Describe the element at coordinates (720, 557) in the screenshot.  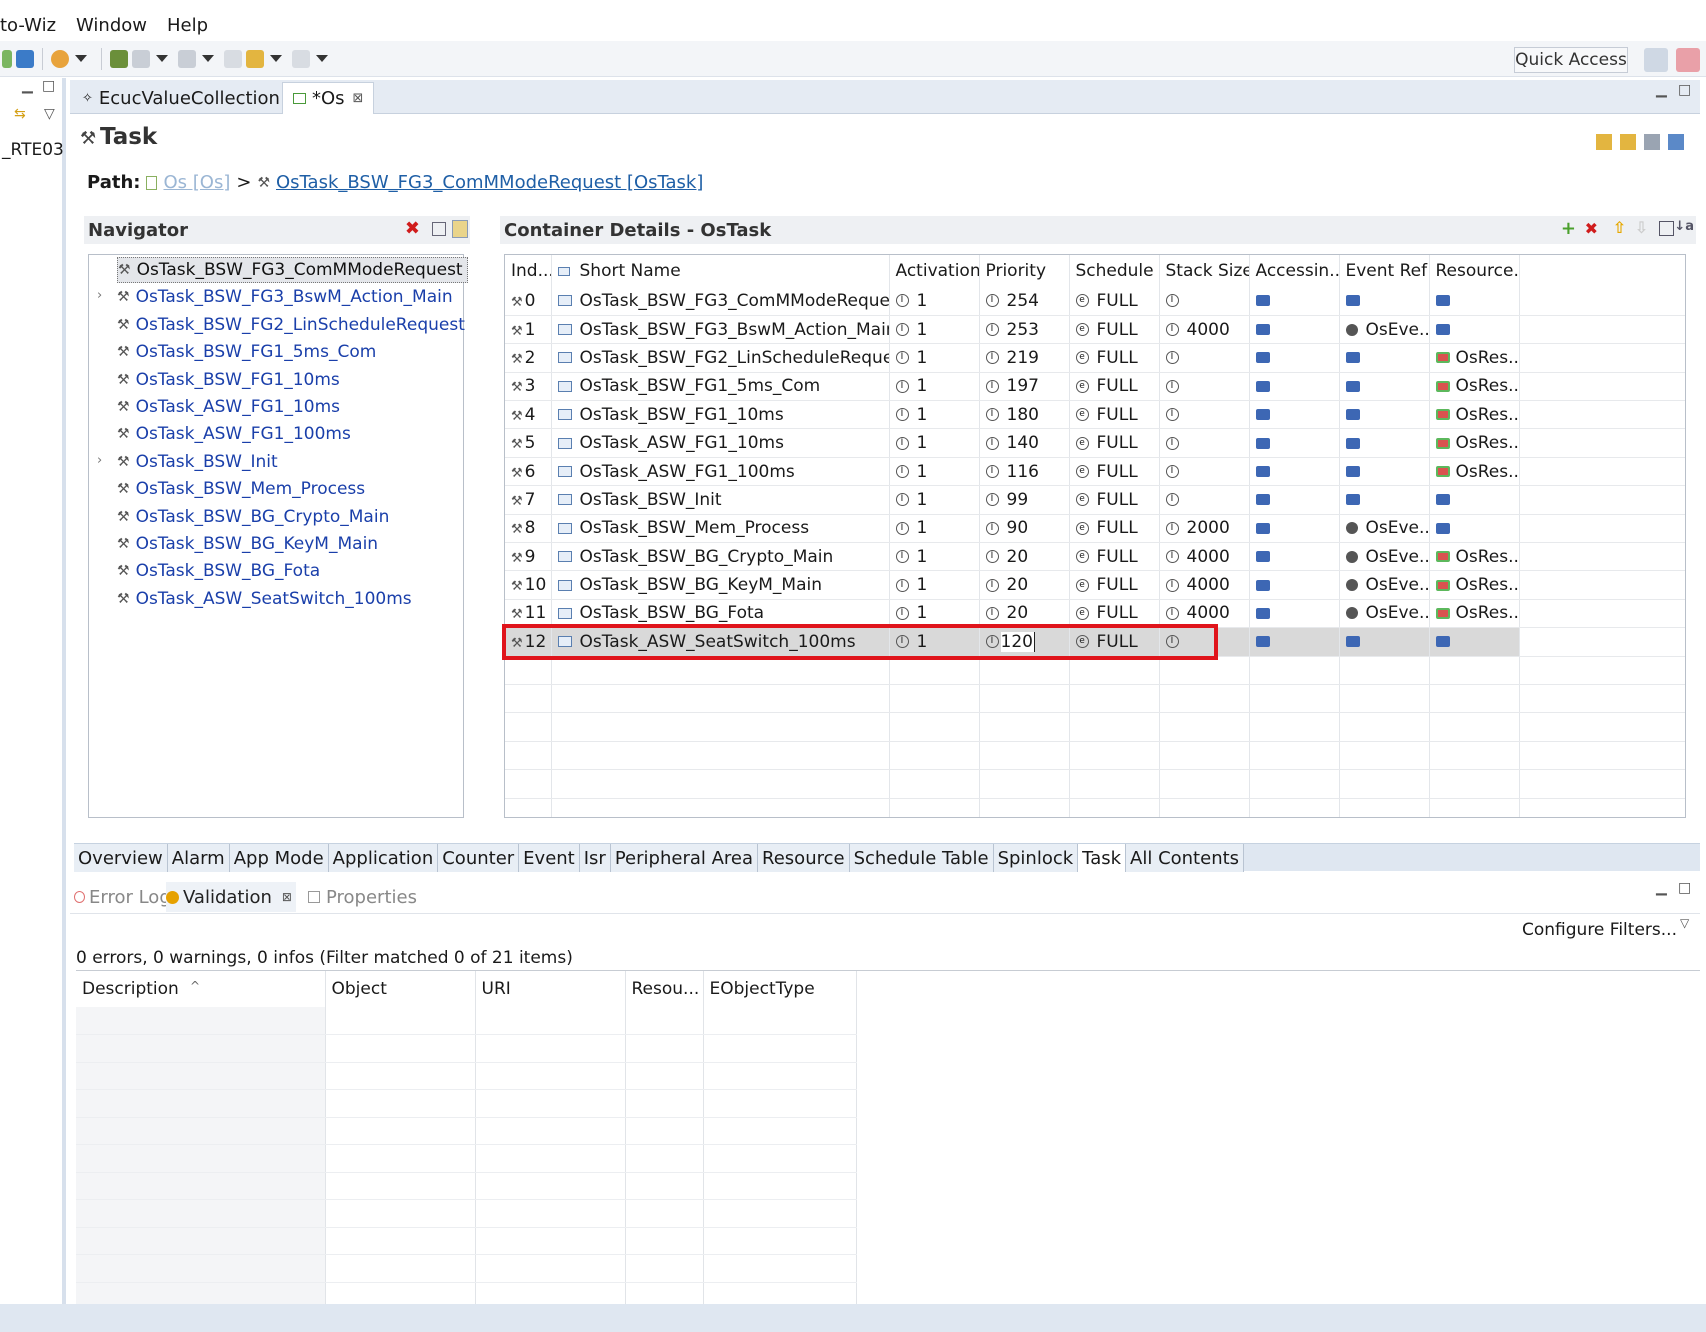
I see `short-name-cell: OsTask_BSW_BG_Crypto_Main` at that location.